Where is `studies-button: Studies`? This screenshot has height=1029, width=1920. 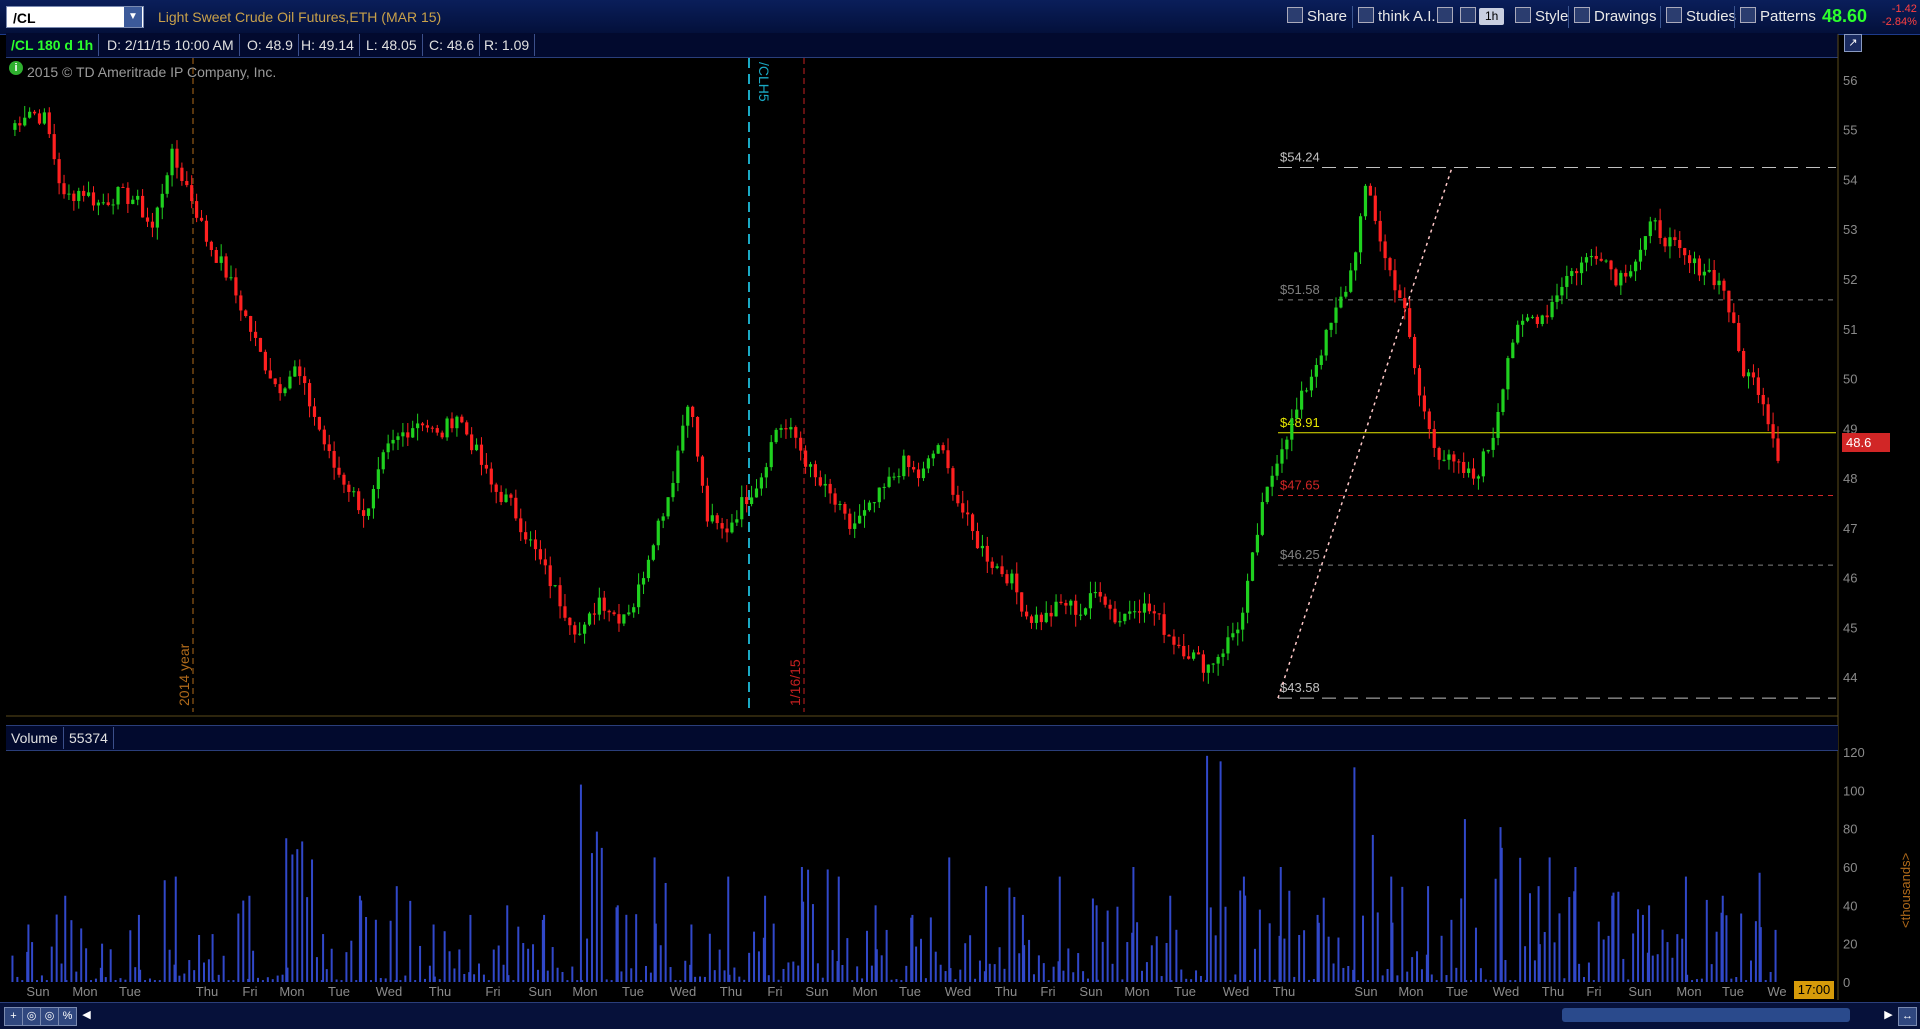
studies-button: Studies is located at coordinates (1701, 17).